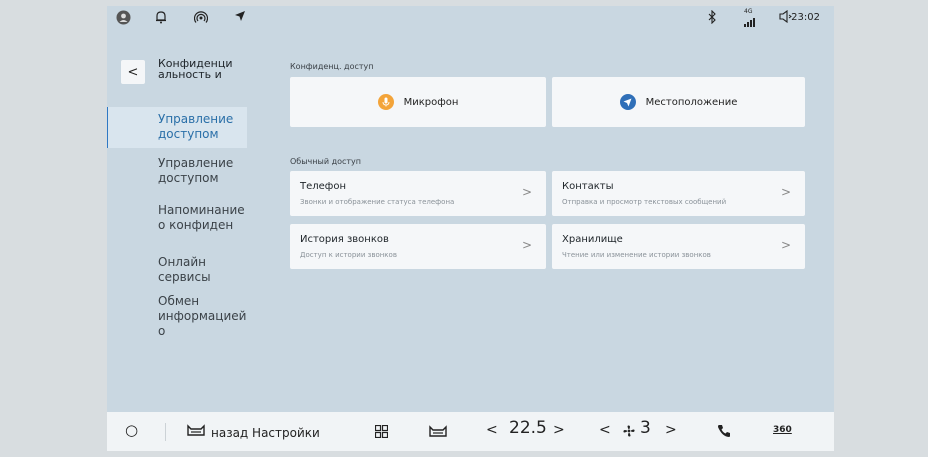  I want to click on card-subtitle: Доступ к истории звонков, so click(348, 255).